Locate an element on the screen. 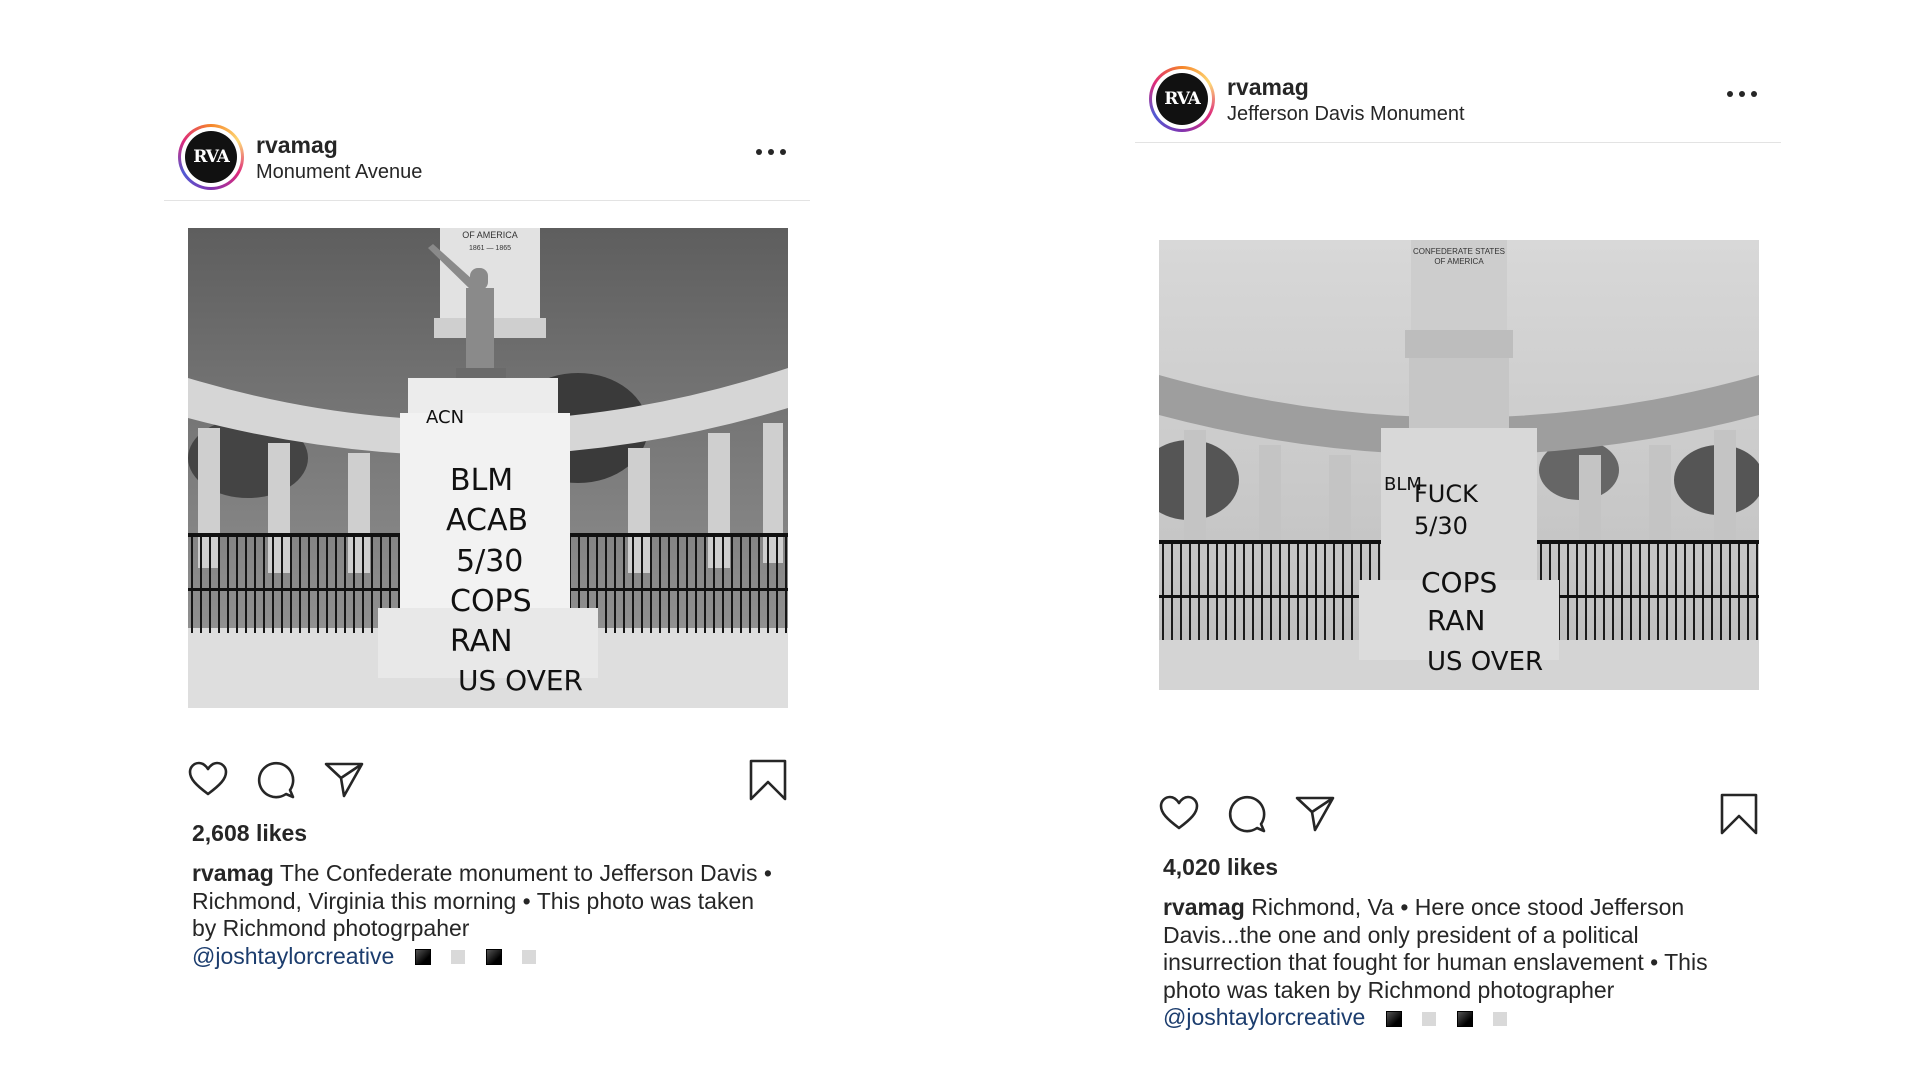 This screenshot has width=1920, height=1080. post-header: RVA rvamag Monument Avenue is located at coordinates (487, 162).